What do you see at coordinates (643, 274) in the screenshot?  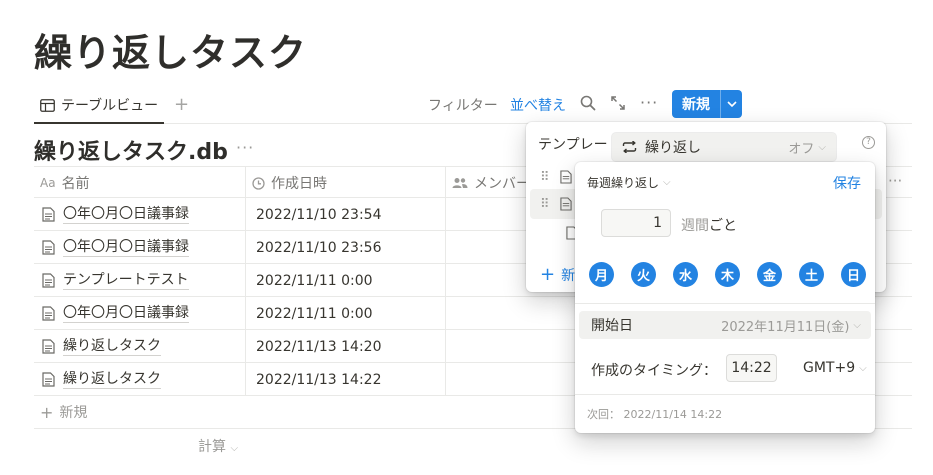 I see `weekday-tue: 火` at bounding box center [643, 274].